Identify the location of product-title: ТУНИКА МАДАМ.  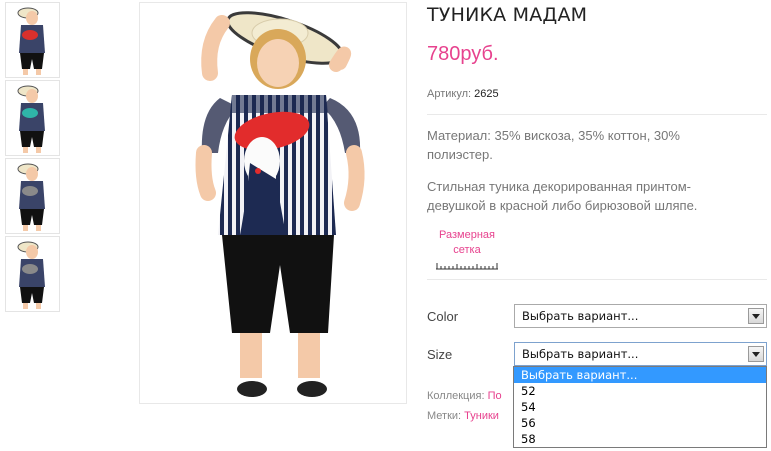
(507, 15).